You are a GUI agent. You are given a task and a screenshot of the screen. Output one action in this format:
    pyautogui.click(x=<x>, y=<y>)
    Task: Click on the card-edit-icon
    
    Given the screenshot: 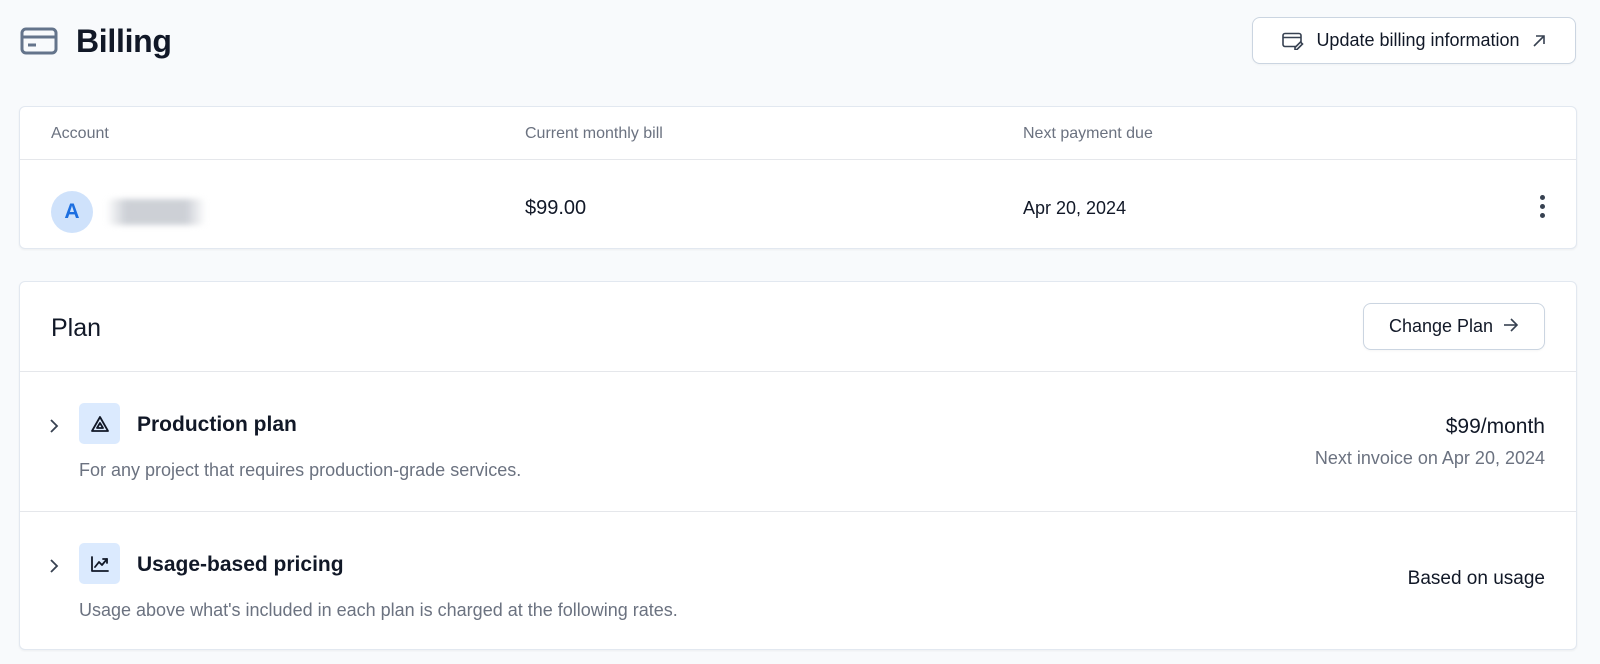 What is the action you would take?
    pyautogui.click(x=1293, y=41)
    